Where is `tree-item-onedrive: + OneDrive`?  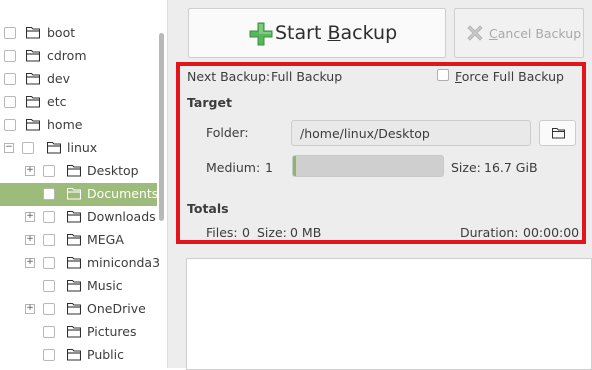 tree-item-onedrive: + OneDrive is located at coordinates (78, 309).